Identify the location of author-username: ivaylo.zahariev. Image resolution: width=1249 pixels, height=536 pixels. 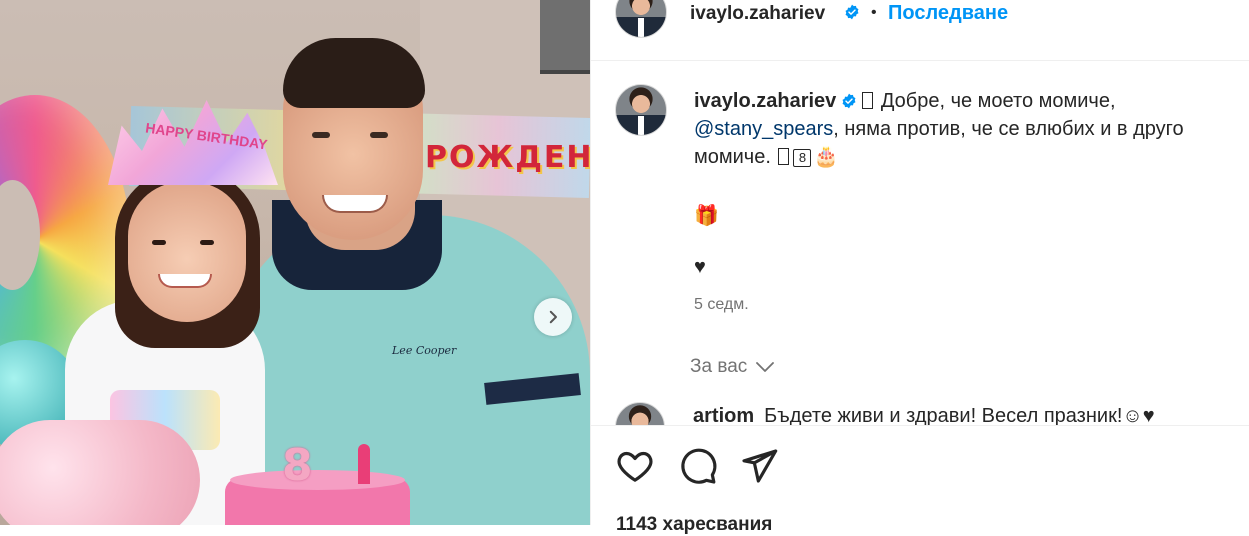
(757, 14).